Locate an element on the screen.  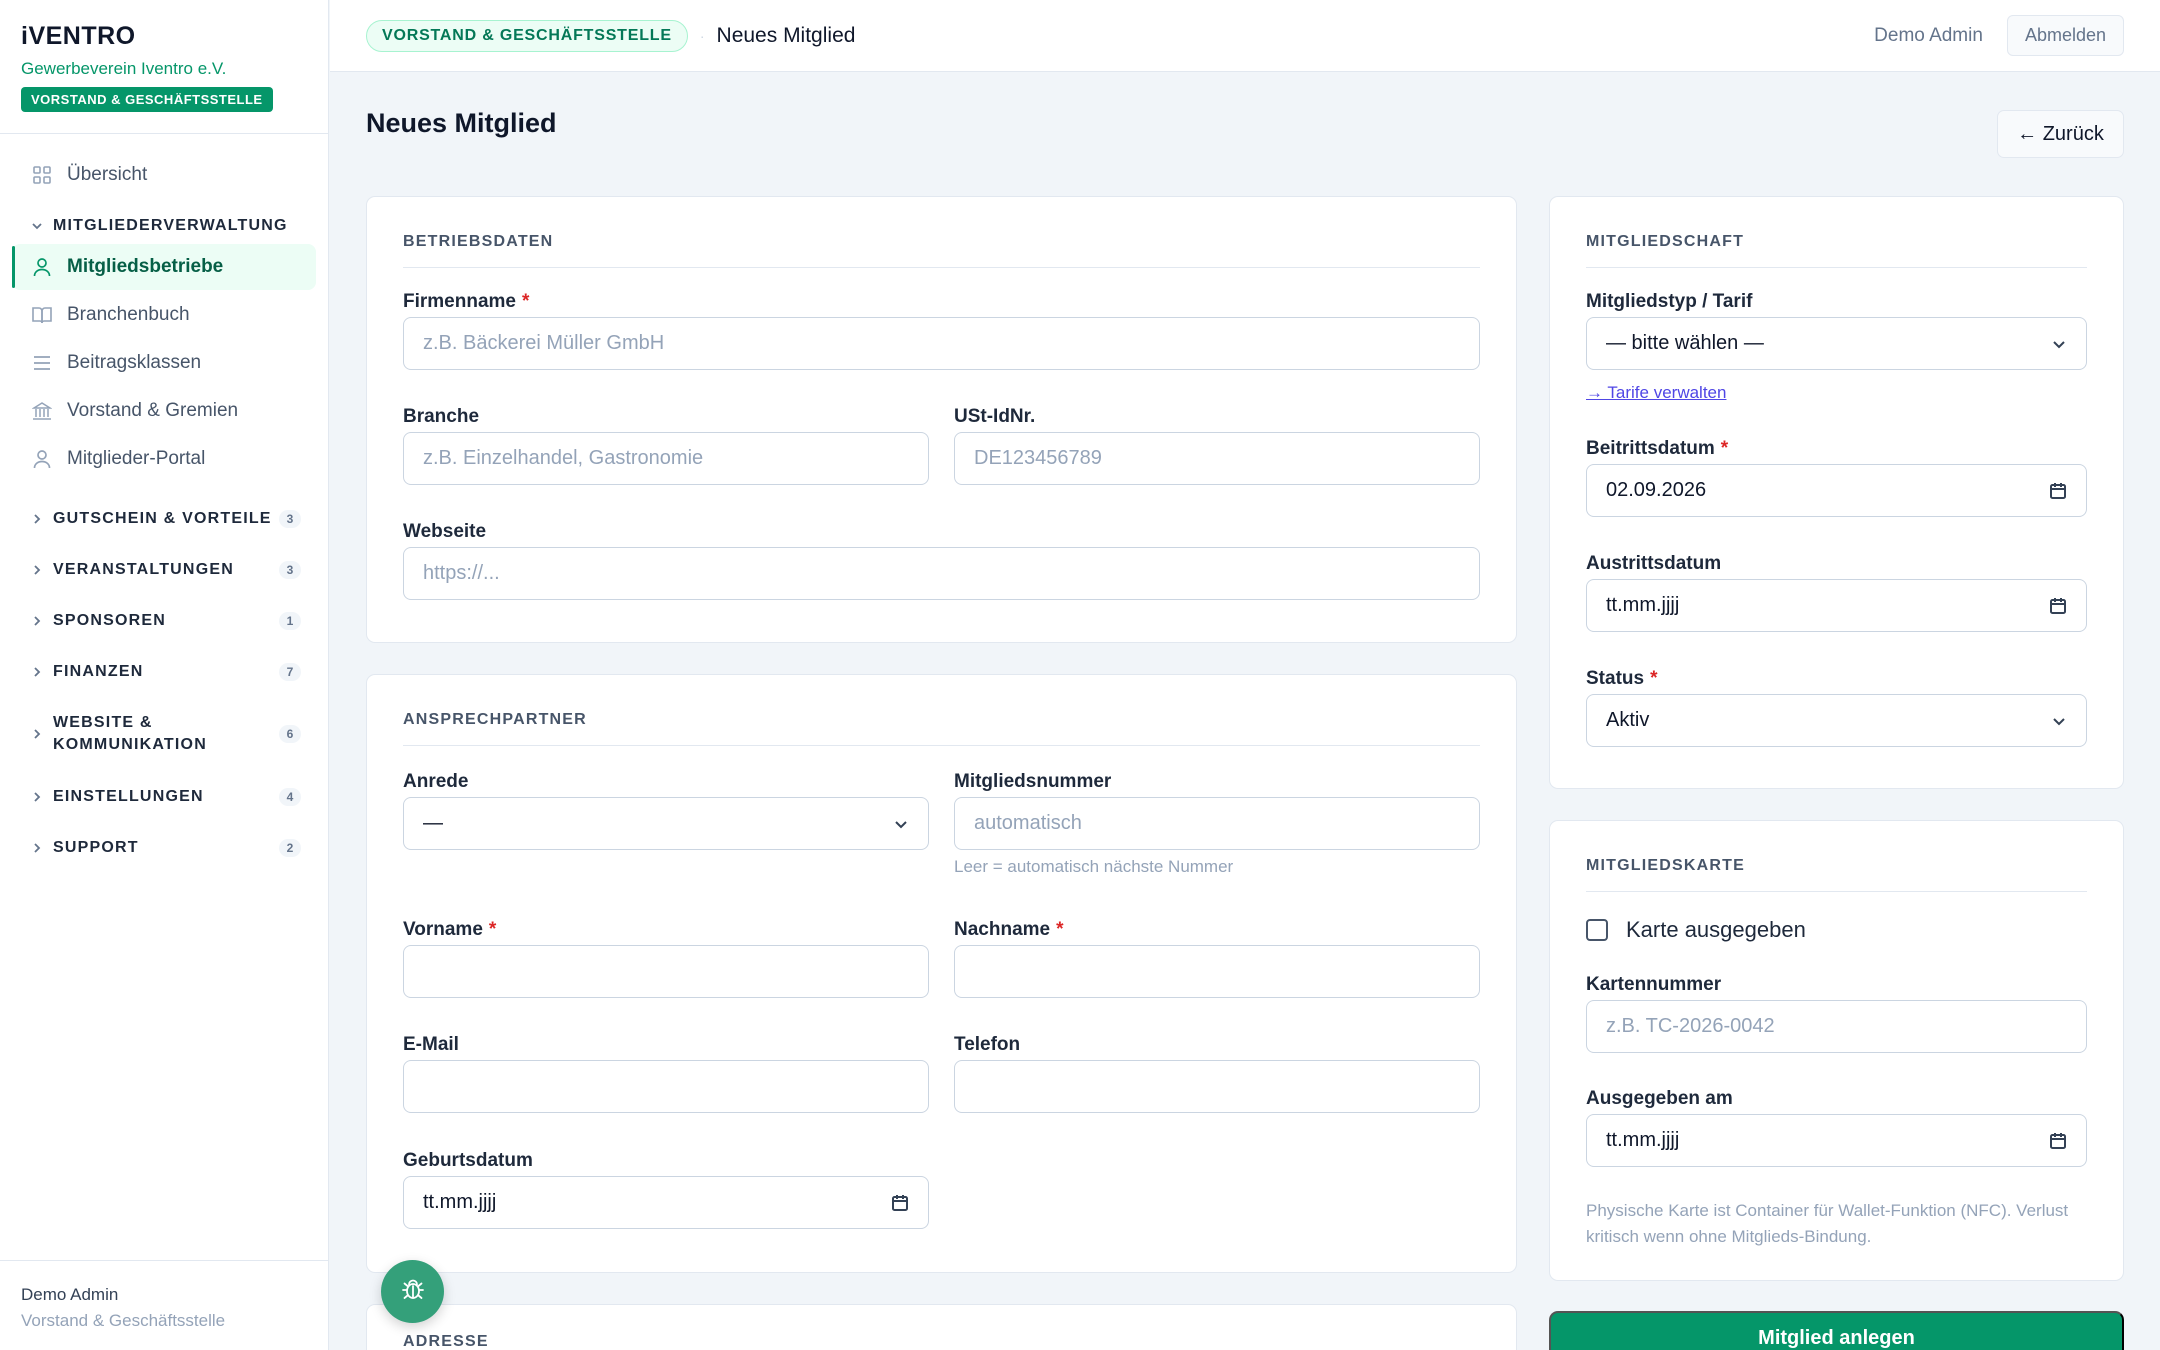
footer-user-role: Vorstand & Geschäftsstelle is located at coordinates (123, 1320).